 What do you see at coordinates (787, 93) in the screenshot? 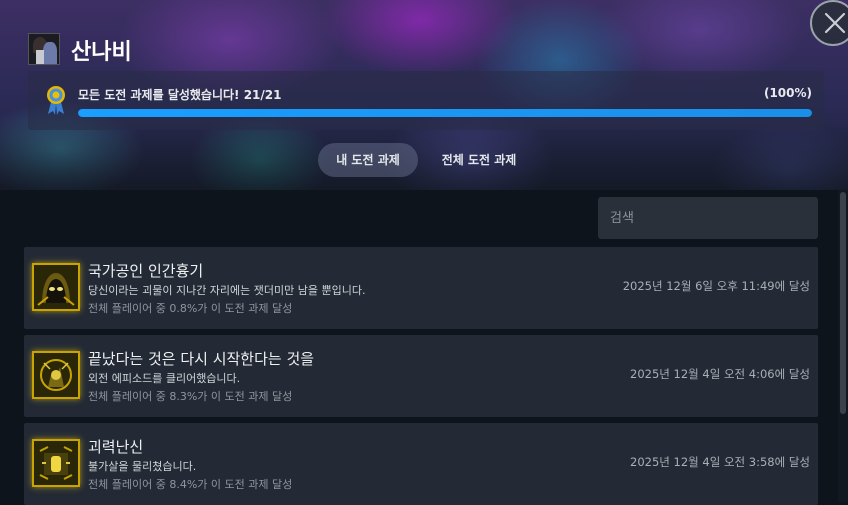
I see `progress-percent: (100%)` at bounding box center [787, 93].